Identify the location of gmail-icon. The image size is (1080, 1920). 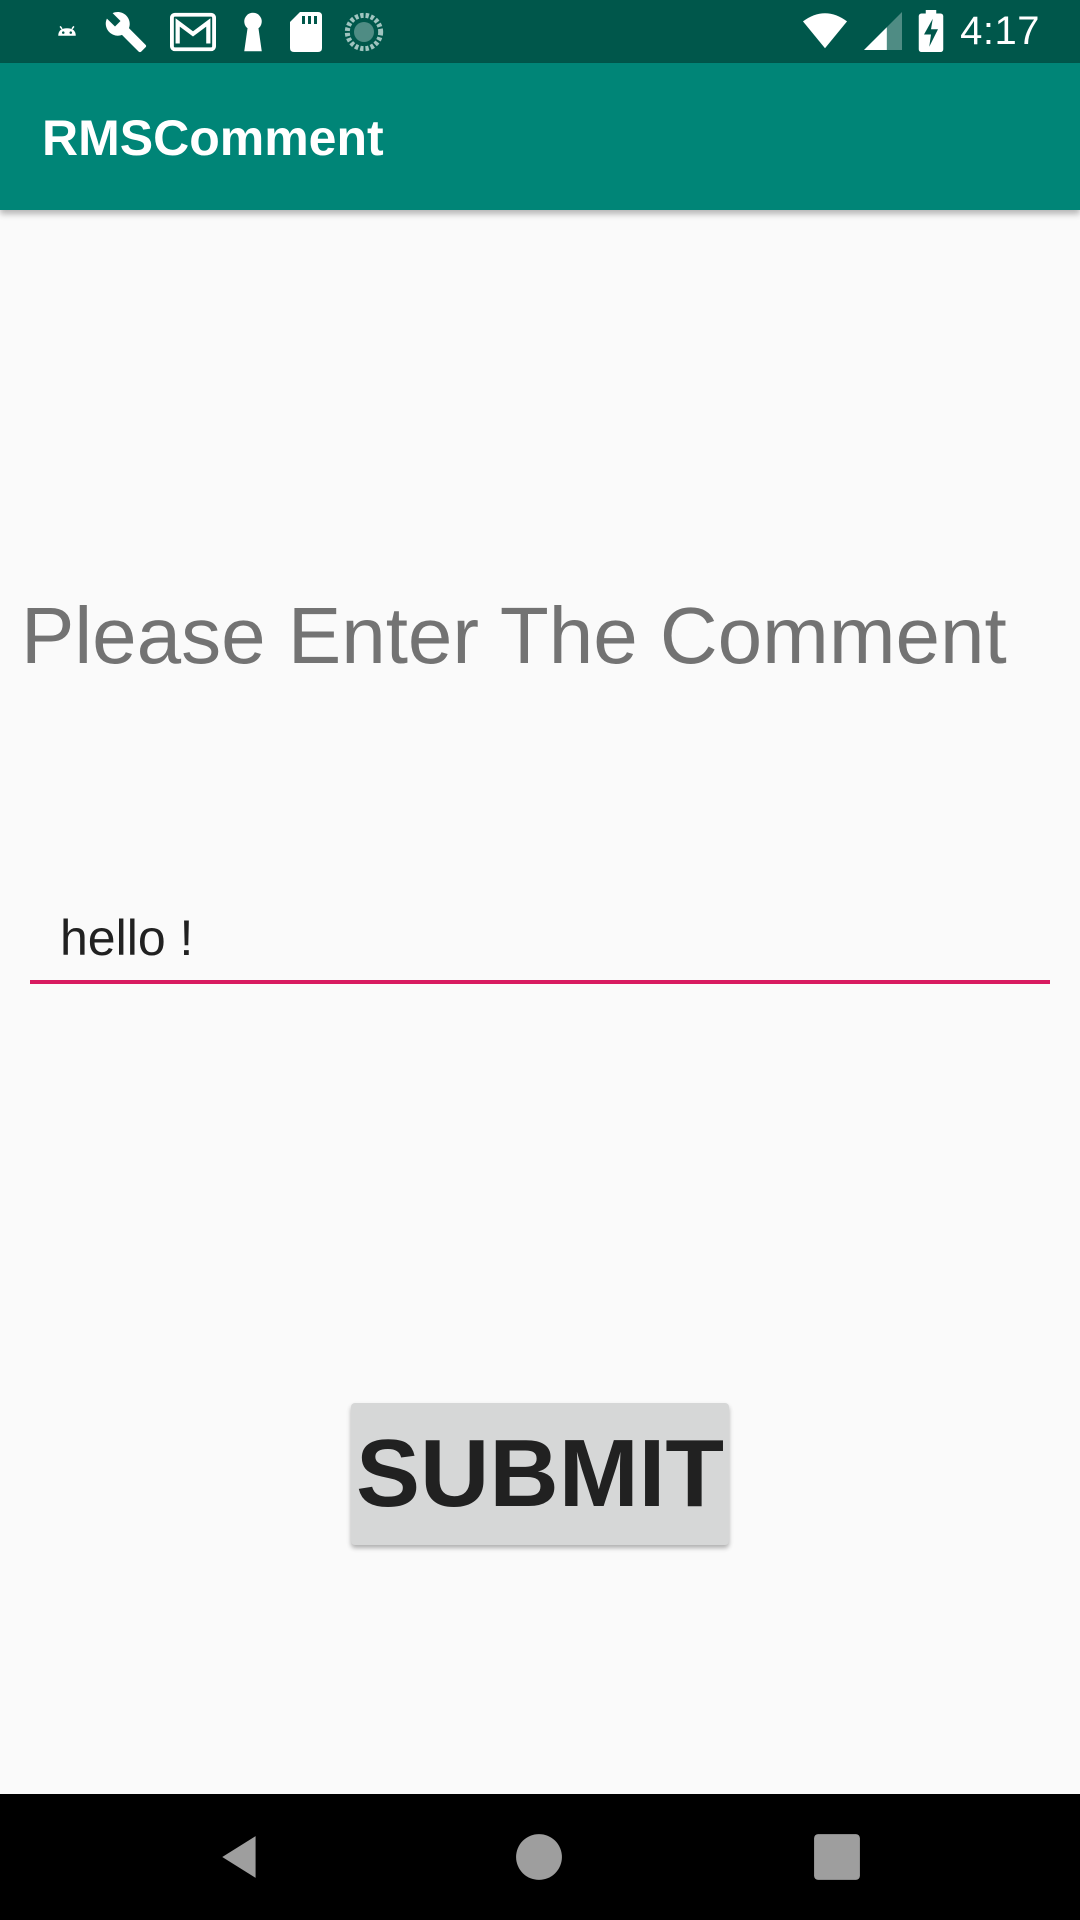
(193, 32).